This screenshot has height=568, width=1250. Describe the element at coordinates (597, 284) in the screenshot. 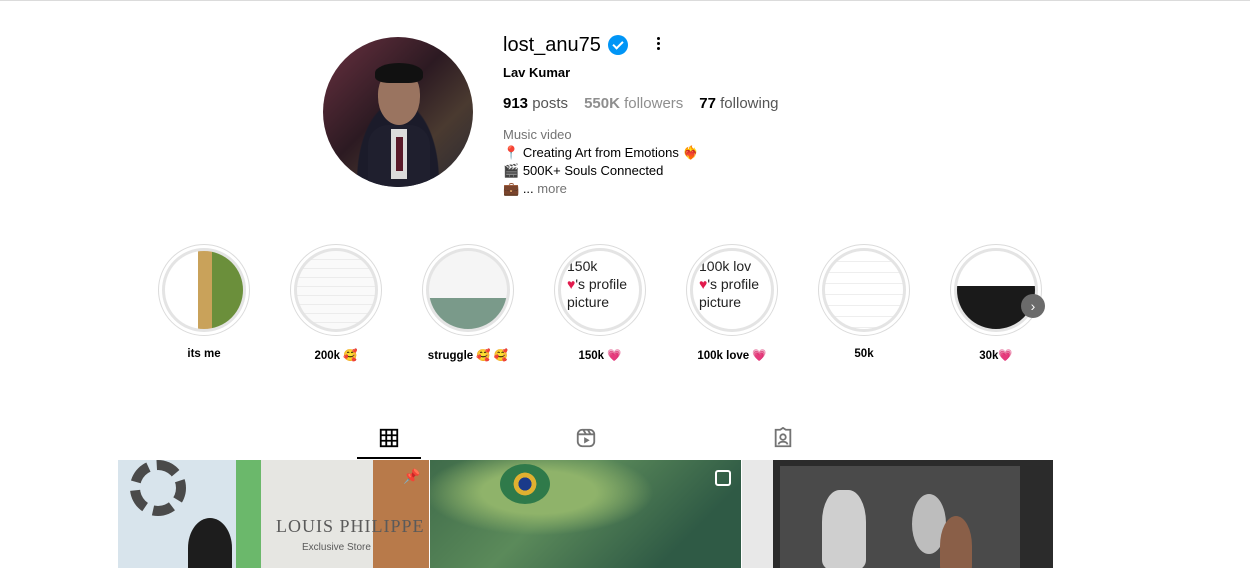

I see `broken-image-alt: 150k ♥'s profile picture` at that location.